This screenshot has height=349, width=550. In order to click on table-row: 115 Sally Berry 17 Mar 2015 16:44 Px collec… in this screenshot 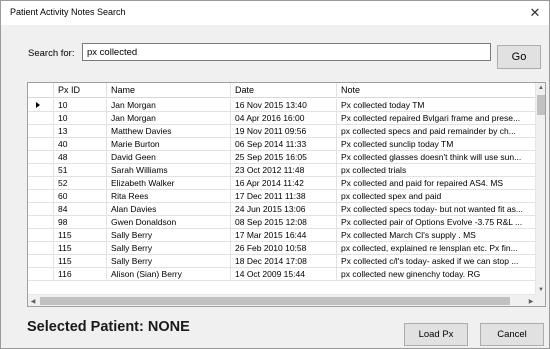, I will do `click(282, 235)`.